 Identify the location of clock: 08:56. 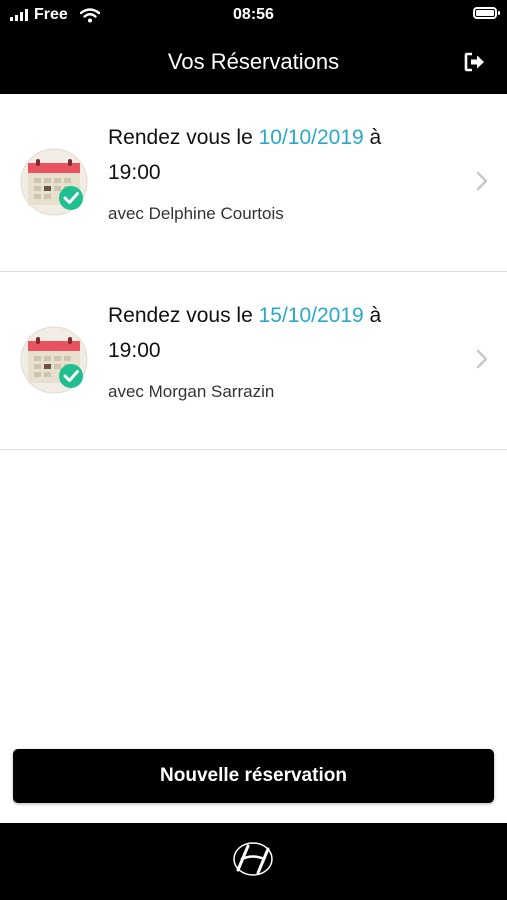
(253, 14).